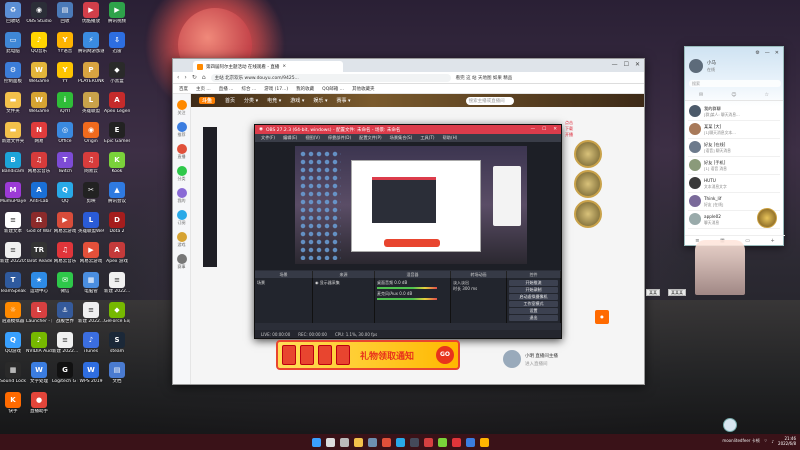  Describe the element at coordinates (489, 100) in the screenshot. I see `site-search-input: 搜索主播或直播间` at that location.